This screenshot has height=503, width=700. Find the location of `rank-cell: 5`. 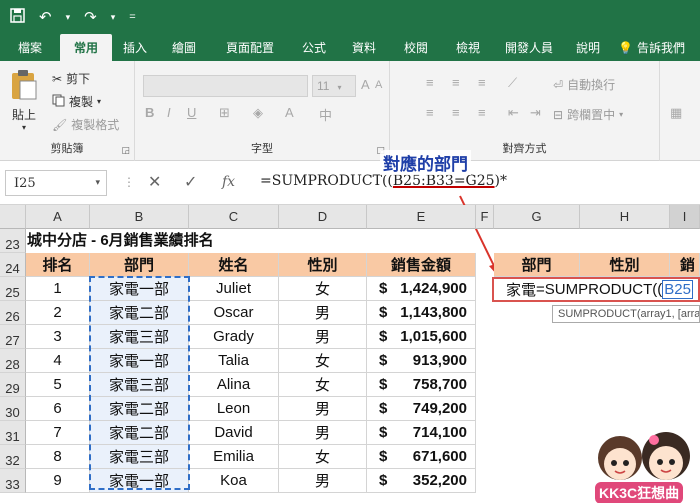

rank-cell: 5 is located at coordinates (58, 385).